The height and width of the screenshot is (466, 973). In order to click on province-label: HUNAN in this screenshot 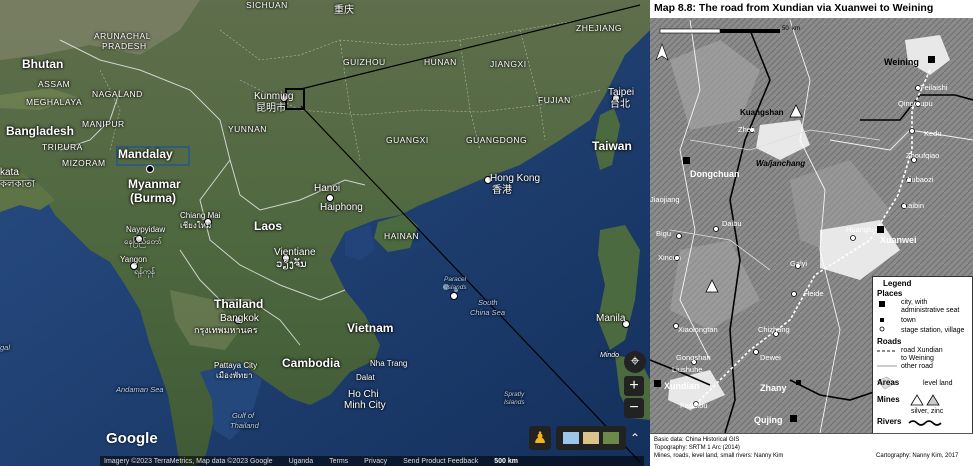, I will do `click(440, 62)`.